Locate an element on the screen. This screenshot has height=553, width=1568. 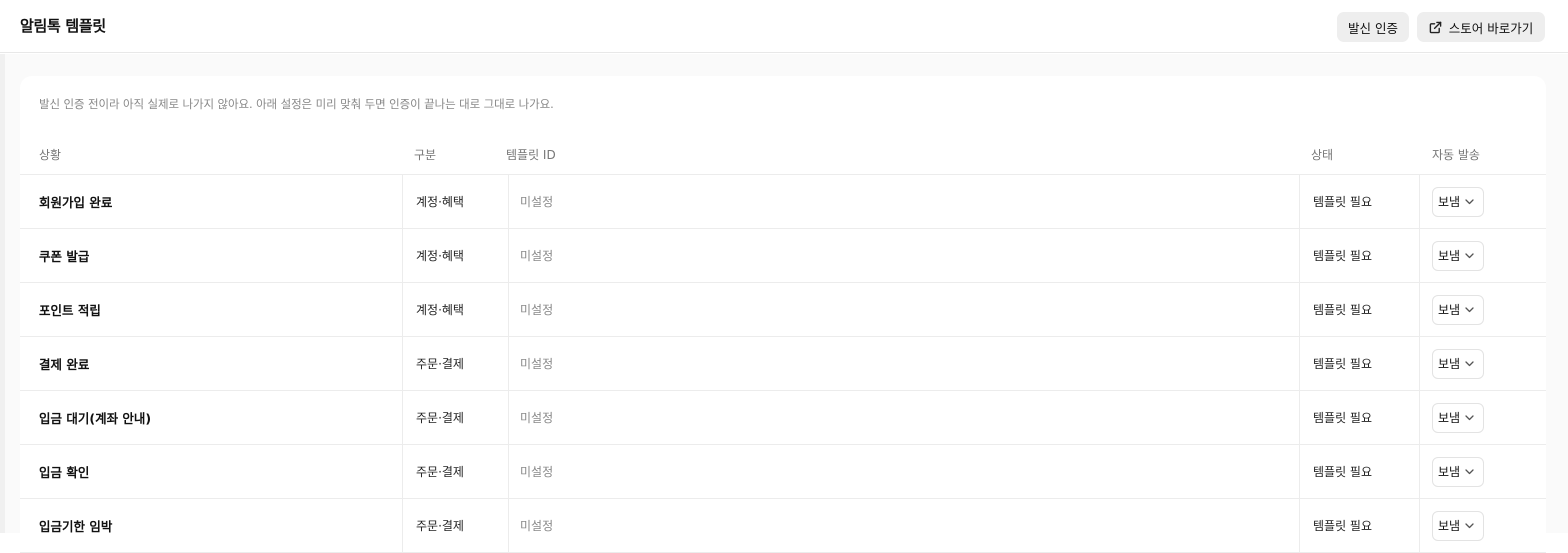
situation-cell: 쿠폰 발급 is located at coordinates (64, 256).